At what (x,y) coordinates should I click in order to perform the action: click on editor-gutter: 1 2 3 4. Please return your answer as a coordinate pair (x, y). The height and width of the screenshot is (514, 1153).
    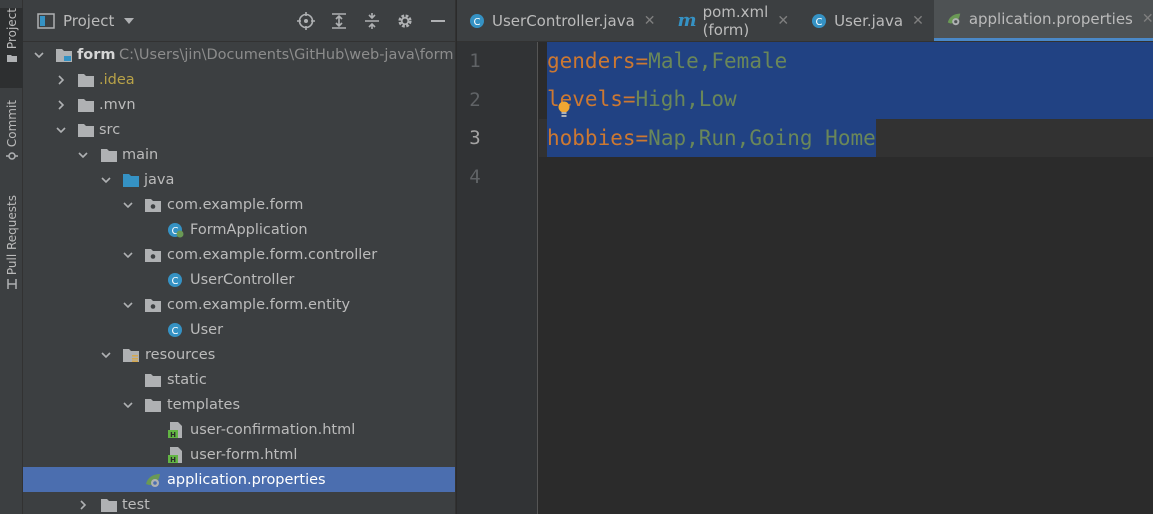
    Looking at the image, I should click on (497, 278).